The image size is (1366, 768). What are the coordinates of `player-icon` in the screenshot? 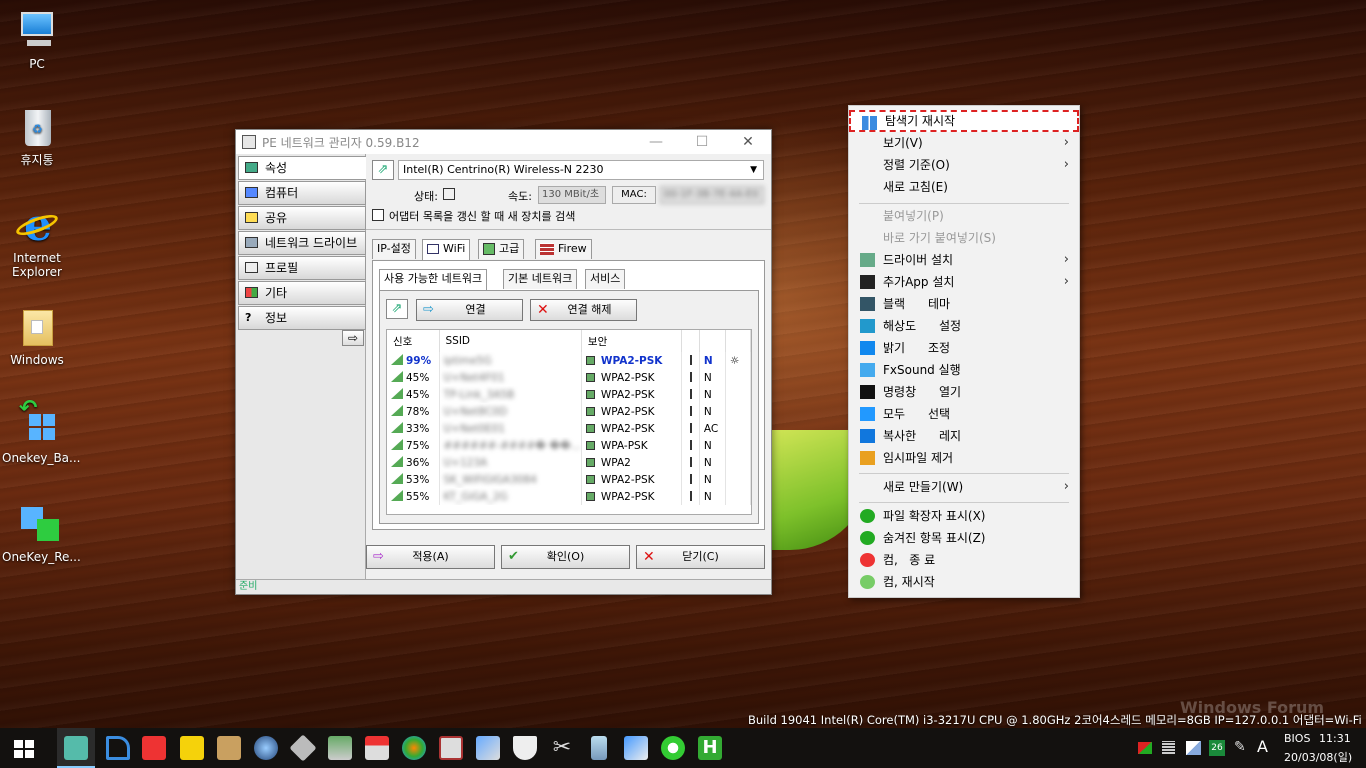 It's located at (192, 748).